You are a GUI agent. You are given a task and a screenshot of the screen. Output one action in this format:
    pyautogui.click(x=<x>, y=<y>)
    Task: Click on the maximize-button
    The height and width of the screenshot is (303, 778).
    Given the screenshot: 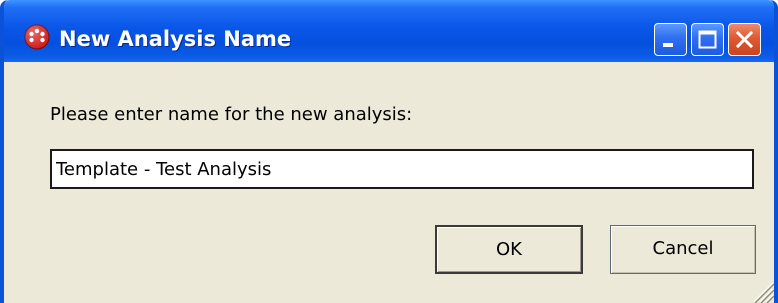 What is the action you would take?
    pyautogui.click(x=707, y=39)
    